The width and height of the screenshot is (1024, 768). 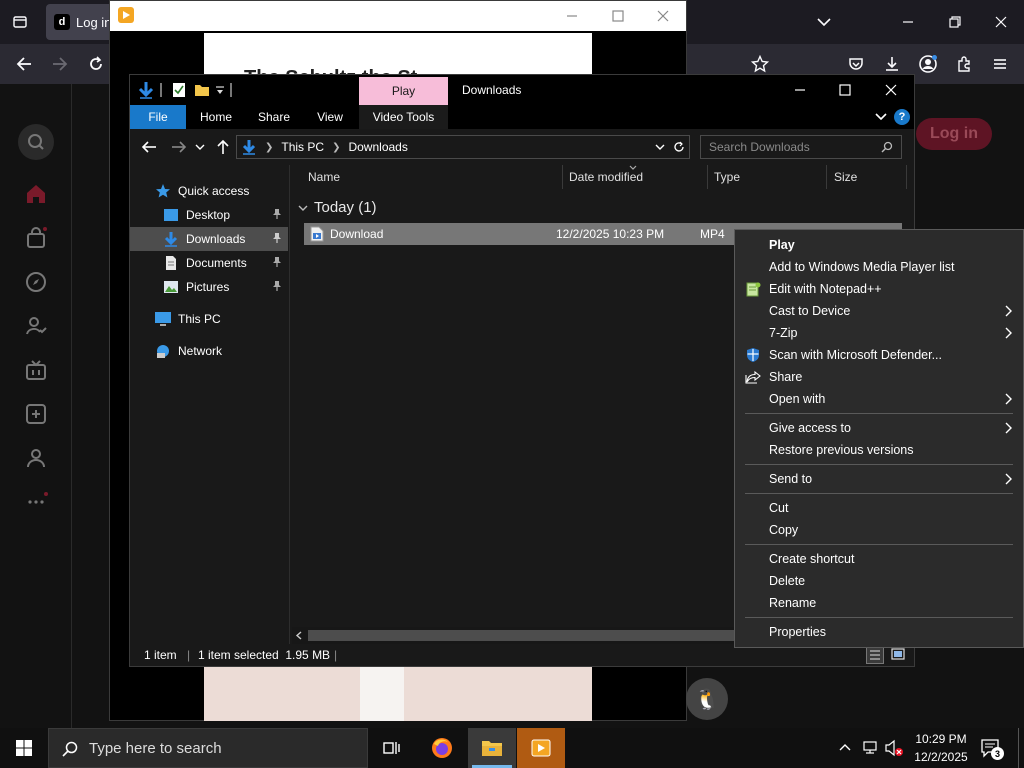 I want to click on menu-item-open-with: Open with, so click(x=879, y=399).